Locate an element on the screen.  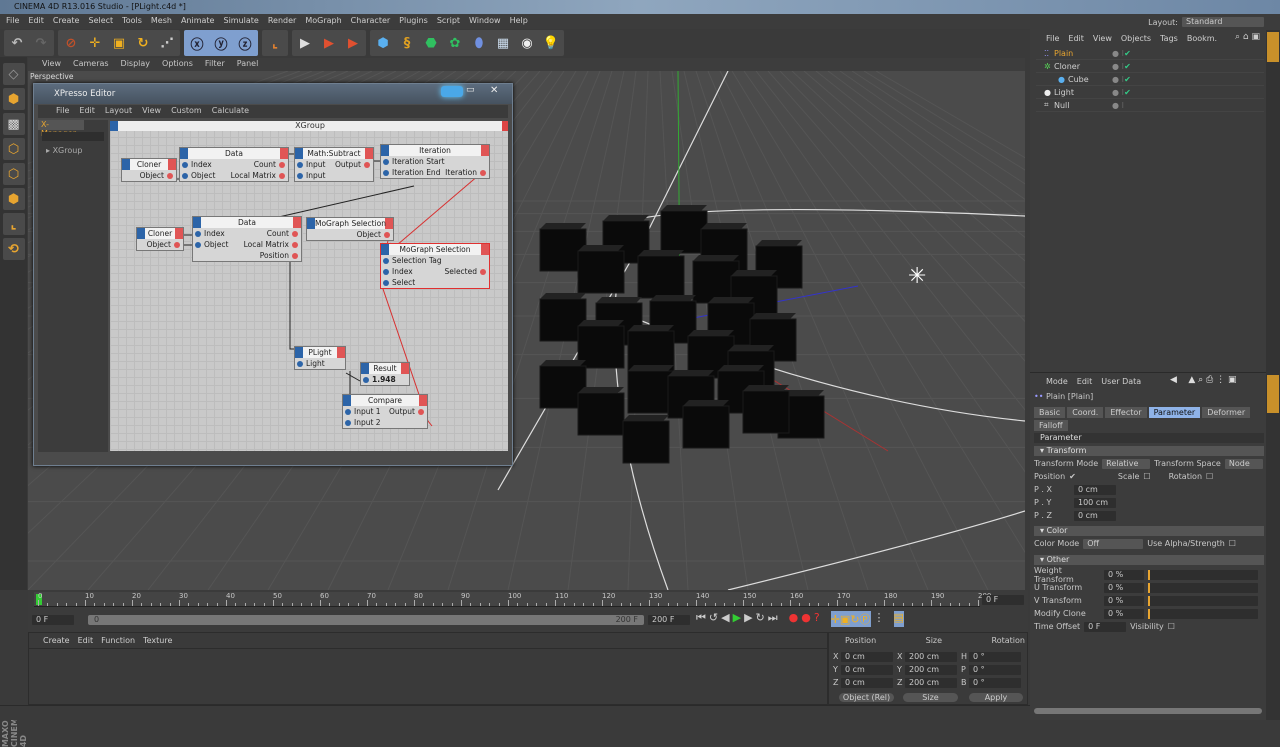
keyframe-selection-icon: ? is located at coordinates (817, 619).